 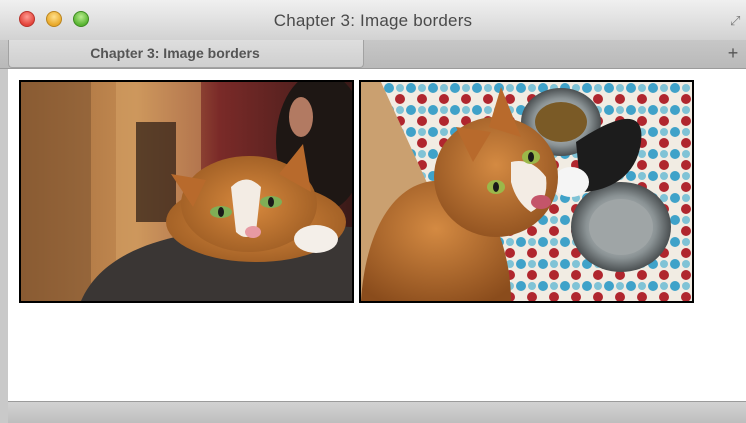 What do you see at coordinates (175, 53) in the screenshot?
I see `tab-label: Chapter 3: Image borders` at bounding box center [175, 53].